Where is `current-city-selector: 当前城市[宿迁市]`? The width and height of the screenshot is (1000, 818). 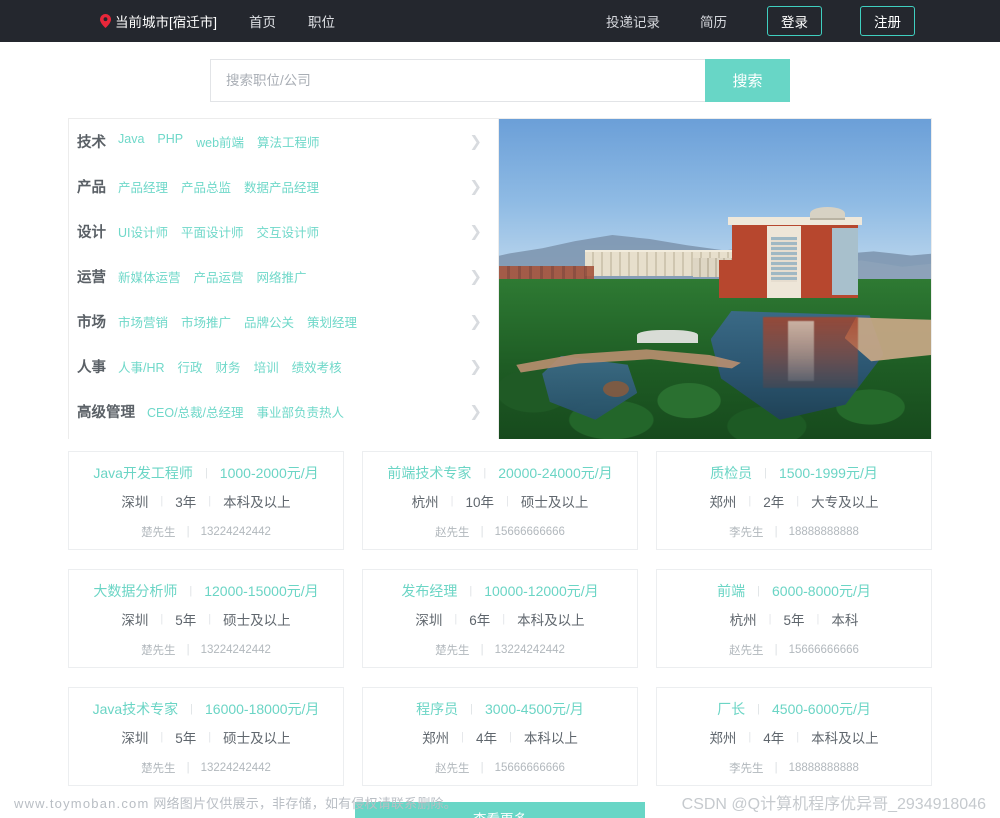 current-city-selector: 当前城市[宿迁市] is located at coordinates (158, 21).